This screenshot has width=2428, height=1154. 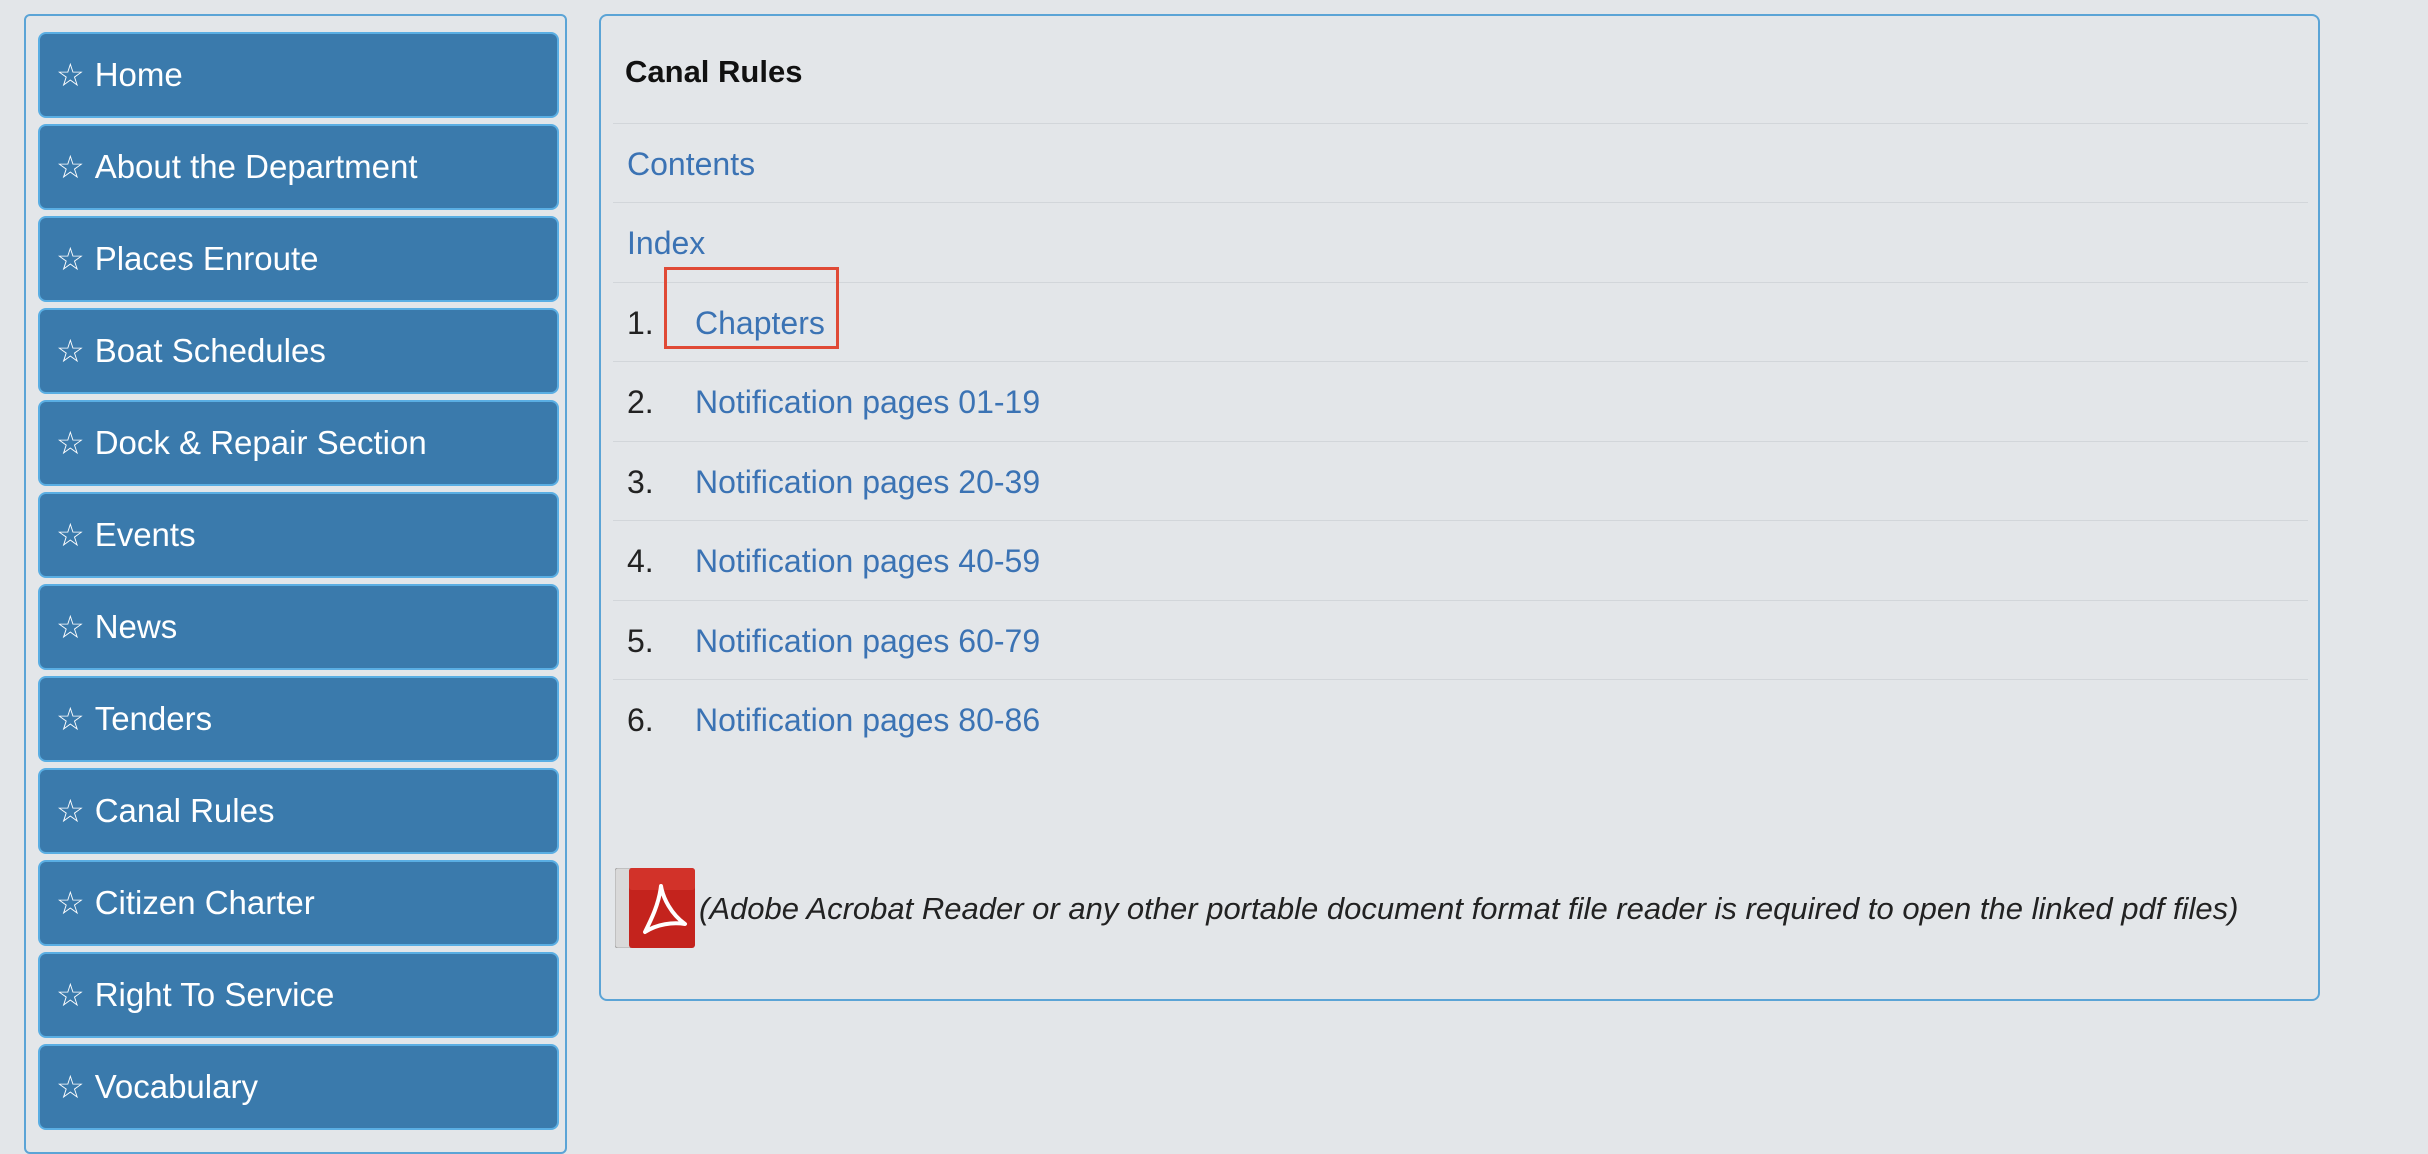 What do you see at coordinates (256, 166) in the screenshot?
I see `nav-item-label: About the Department` at bounding box center [256, 166].